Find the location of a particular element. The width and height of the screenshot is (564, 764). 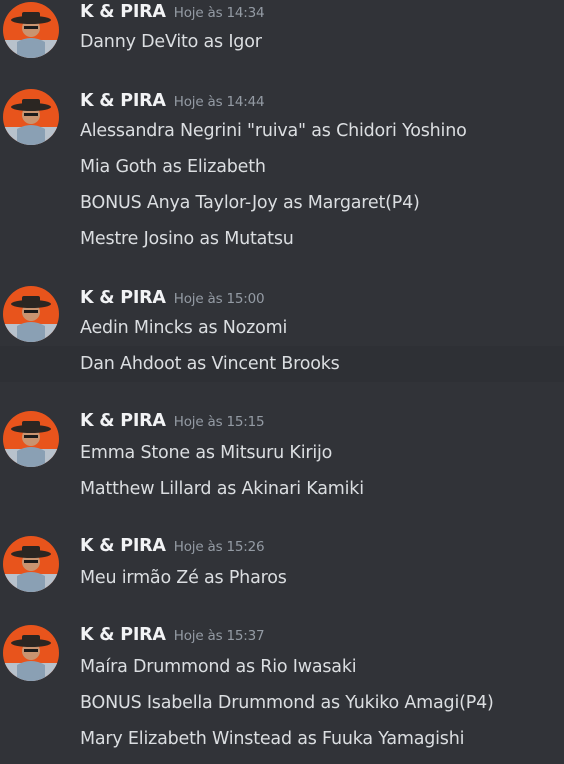

timestamp: Hoje às 14:34 is located at coordinates (219, 13).